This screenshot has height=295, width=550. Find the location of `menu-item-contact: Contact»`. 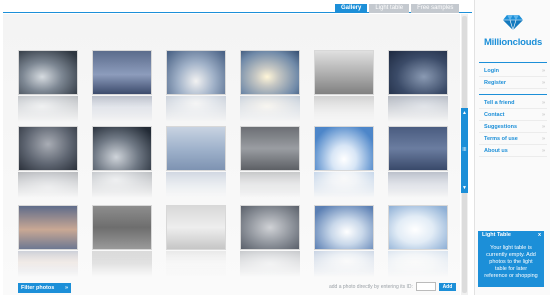

menu-item-contact: Contact» is located at coordinates (513, 115).